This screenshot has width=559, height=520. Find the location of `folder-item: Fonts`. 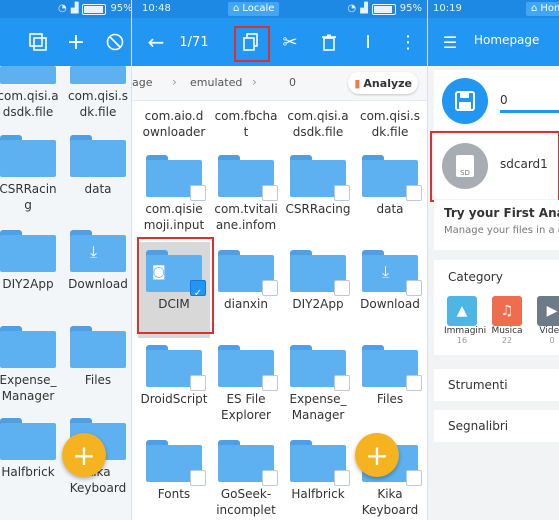

folder-item: Fonts is located at coordinates (174, 471).